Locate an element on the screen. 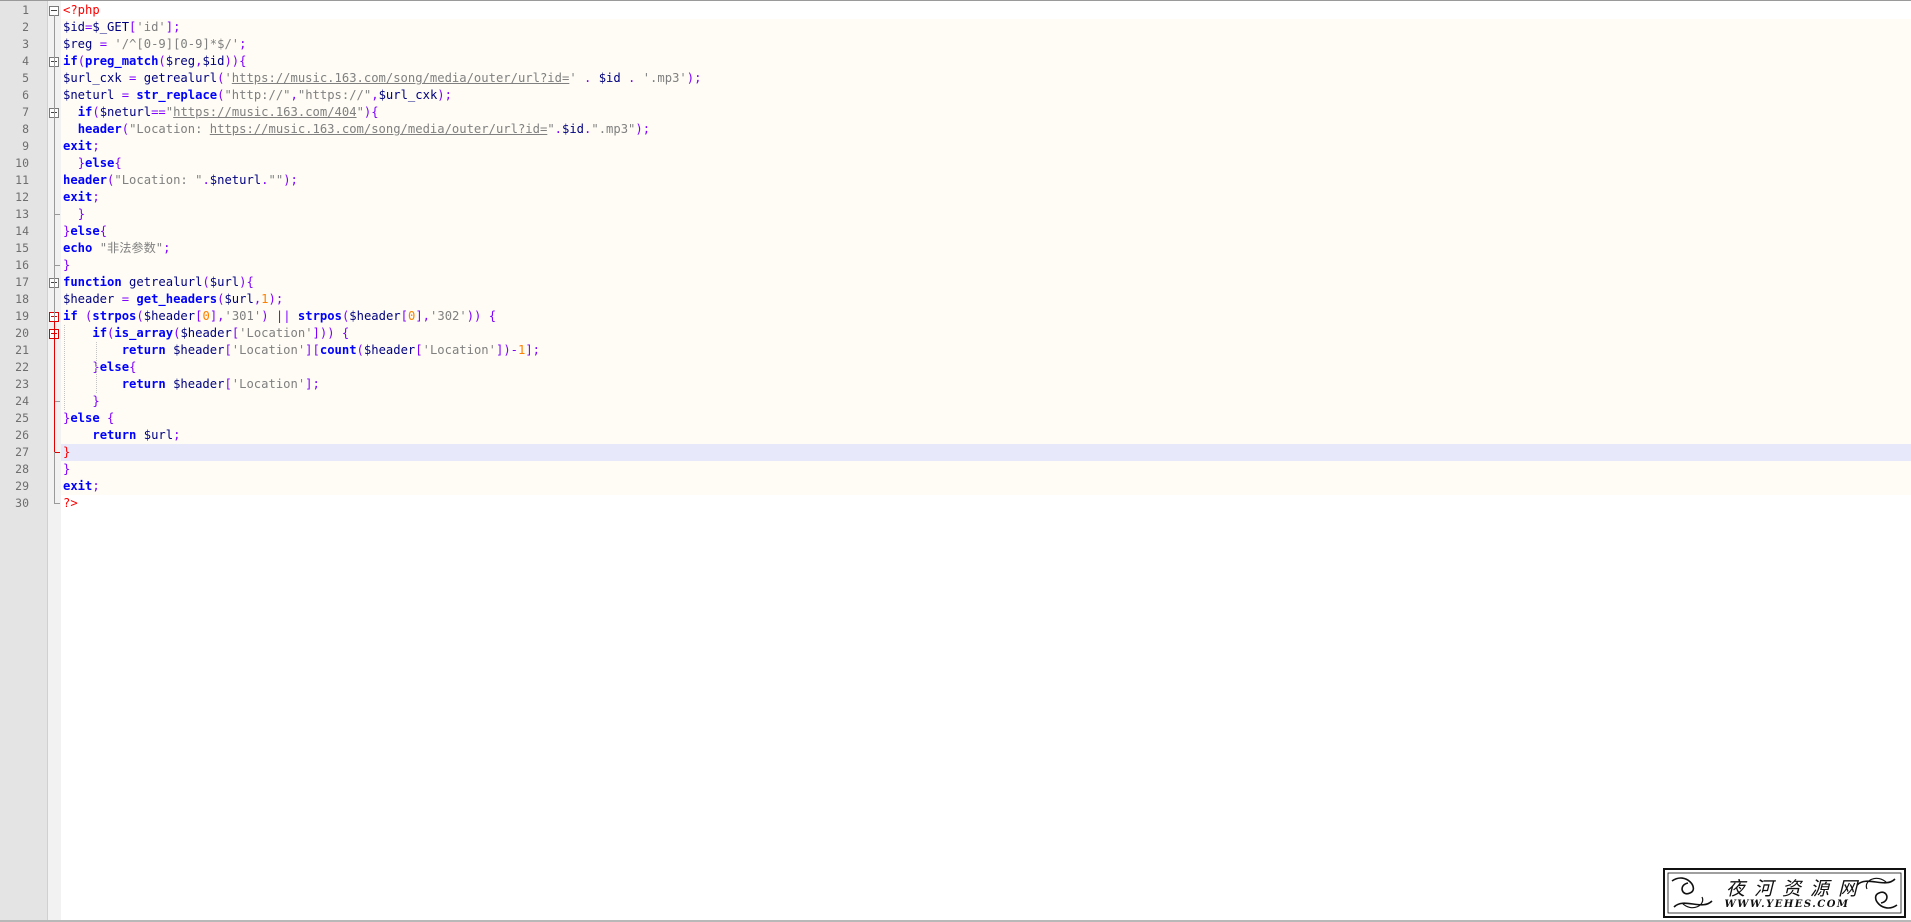 Image resolution: width=1911 pixels, height=922 pixels. code-text: $reg = '/^[0-9][0-9]*$/'; is located at coordinates (154, 44).